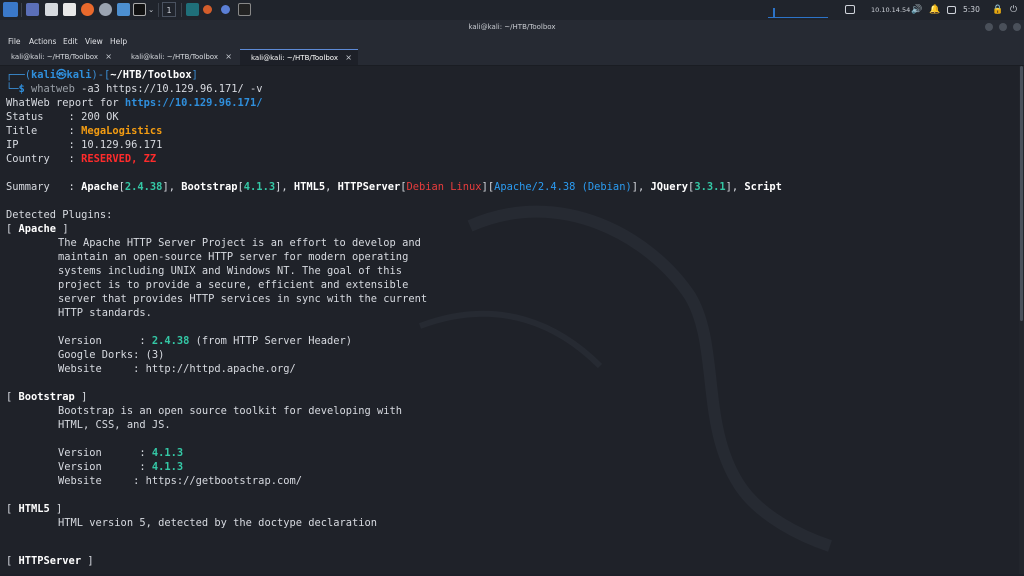 This screenshot has height=576, width=1024. I want to click on lock-icon: 🔒, so click(997, 10).